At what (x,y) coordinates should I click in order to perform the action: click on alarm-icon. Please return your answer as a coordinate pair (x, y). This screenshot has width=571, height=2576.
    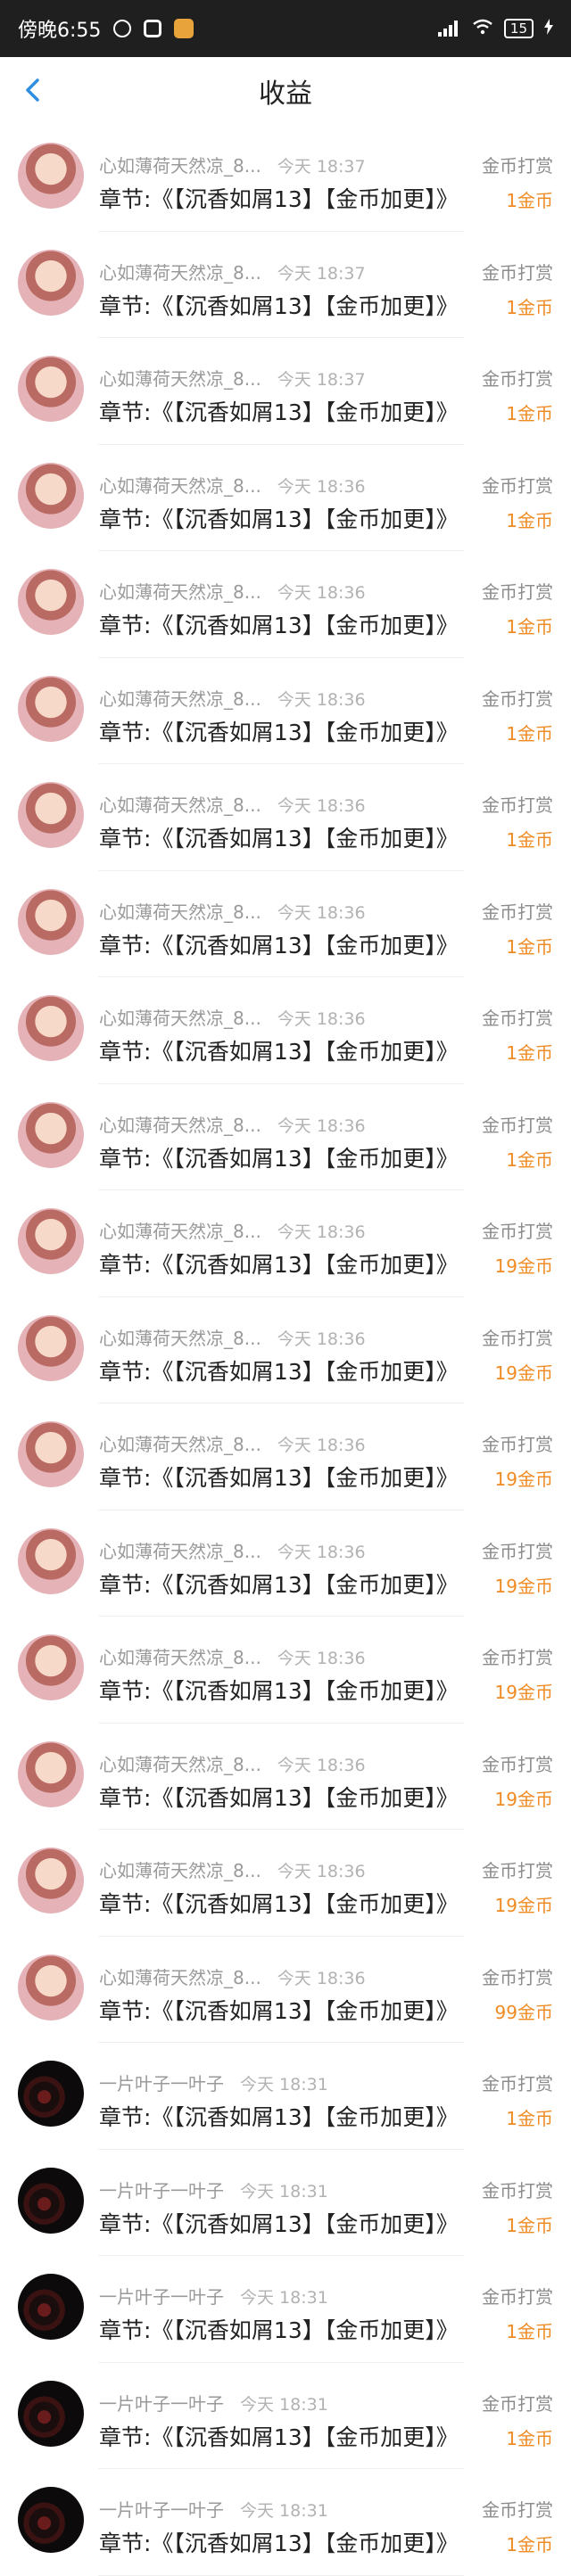
    Looking at the image, I should click on (122, 28).